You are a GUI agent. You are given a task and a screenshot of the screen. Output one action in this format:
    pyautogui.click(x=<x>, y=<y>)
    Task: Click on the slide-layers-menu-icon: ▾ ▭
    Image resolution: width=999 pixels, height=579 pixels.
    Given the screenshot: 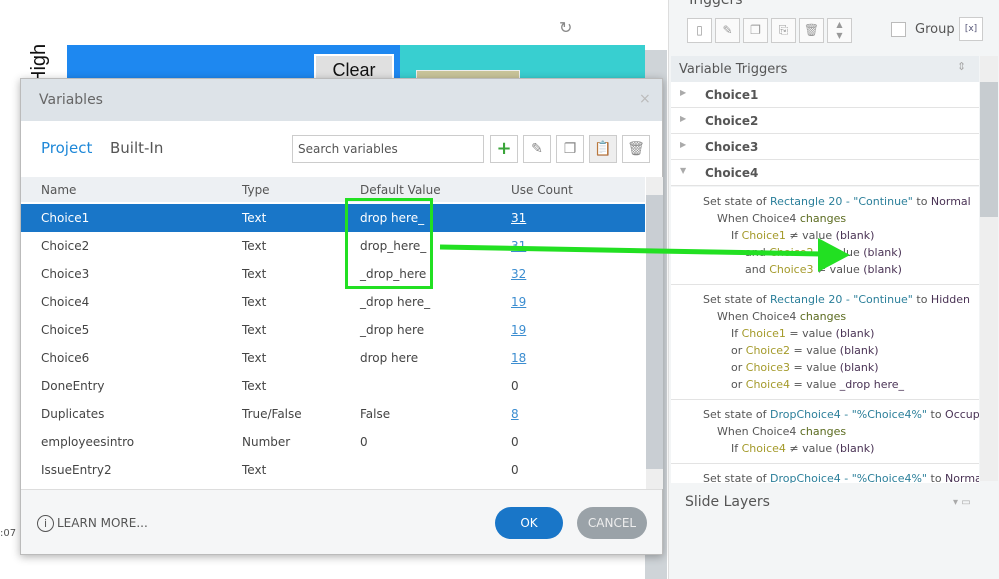 What is the action you would take?
    pyautogui.click(x=962, y=502)
    